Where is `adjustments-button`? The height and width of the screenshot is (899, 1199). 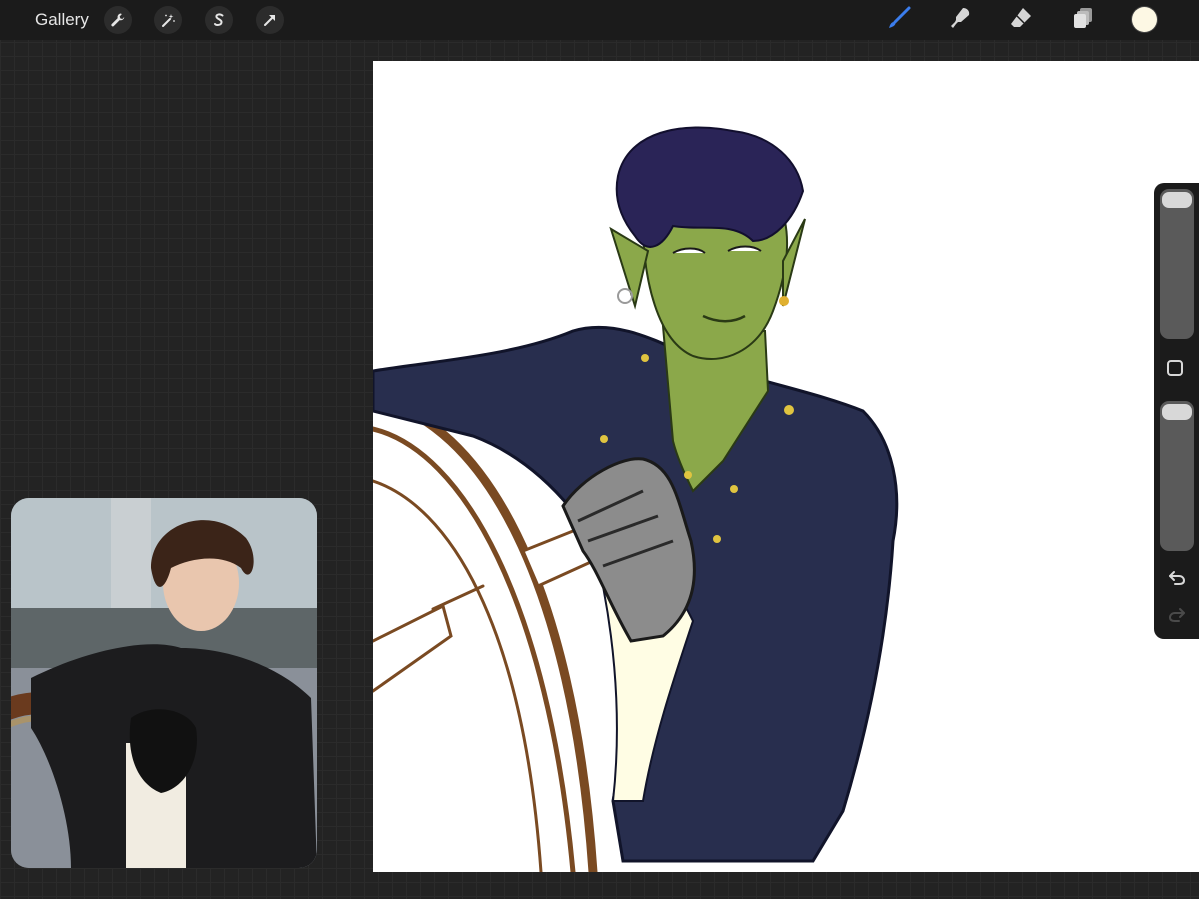
adjustments-button is located at coordinates (168, 20).